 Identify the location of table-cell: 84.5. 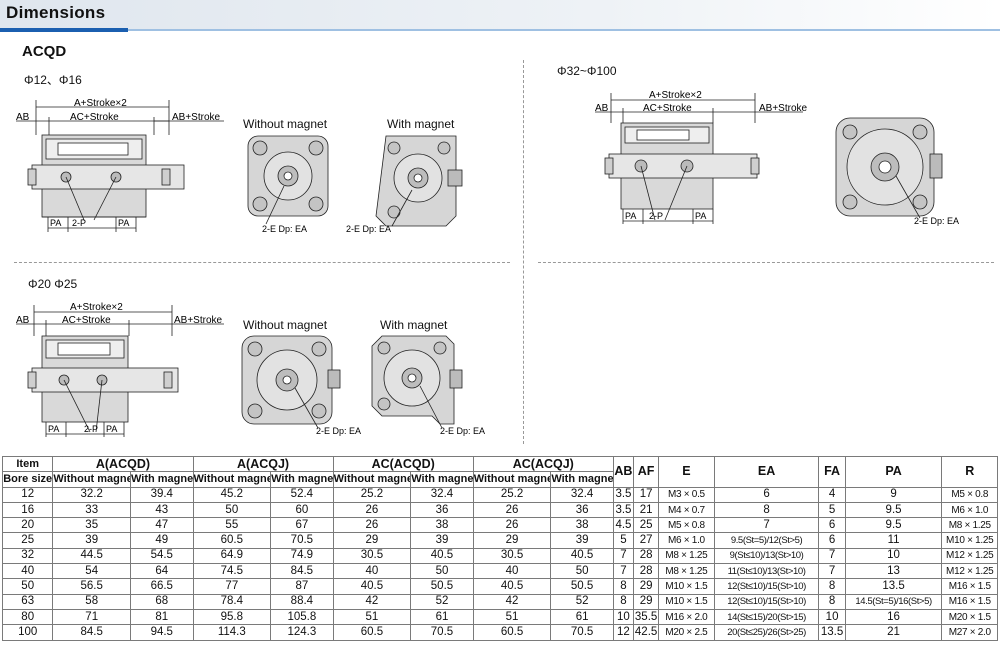
(302, 571).